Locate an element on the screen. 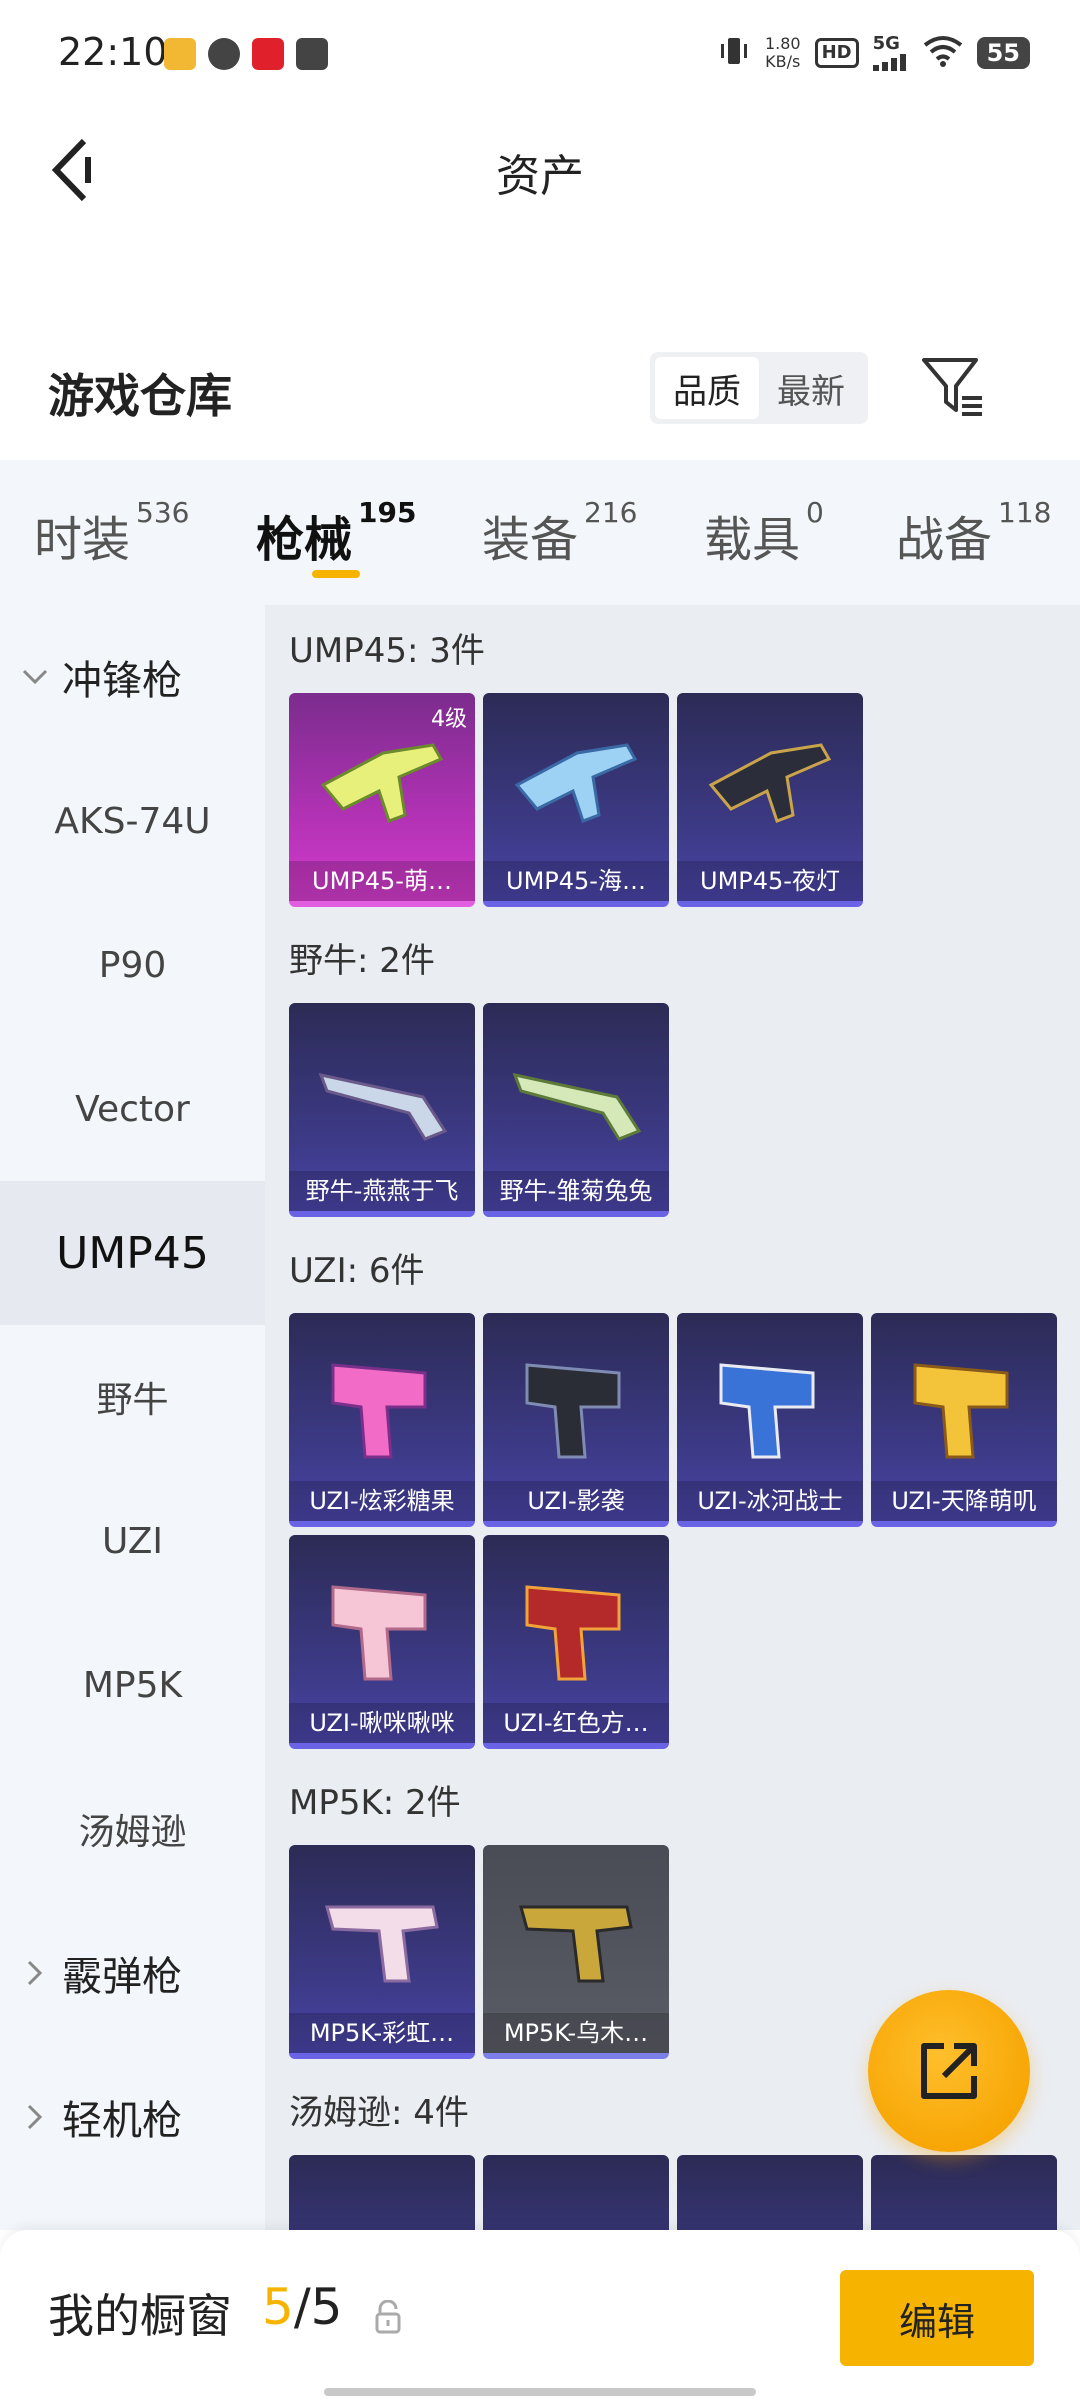 The image size is (1080, 2400). vibrate-icon is located at coordinates (734, 53).